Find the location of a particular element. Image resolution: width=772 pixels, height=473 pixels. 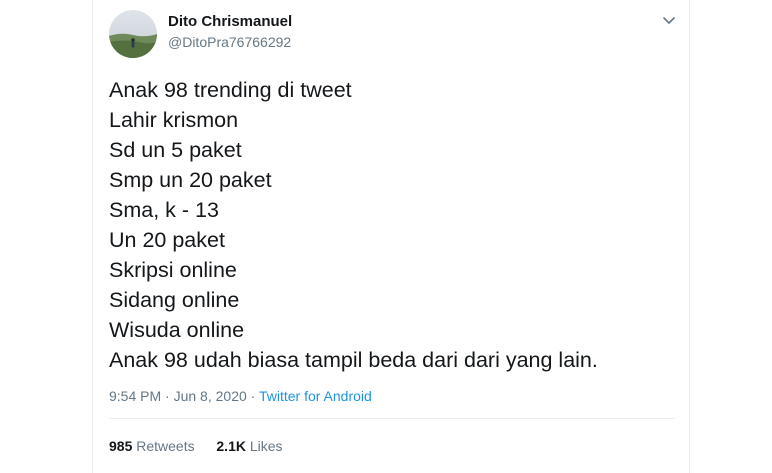

tweet-line: Anak 98 trending di tweet is located at coordinates (230, 90).